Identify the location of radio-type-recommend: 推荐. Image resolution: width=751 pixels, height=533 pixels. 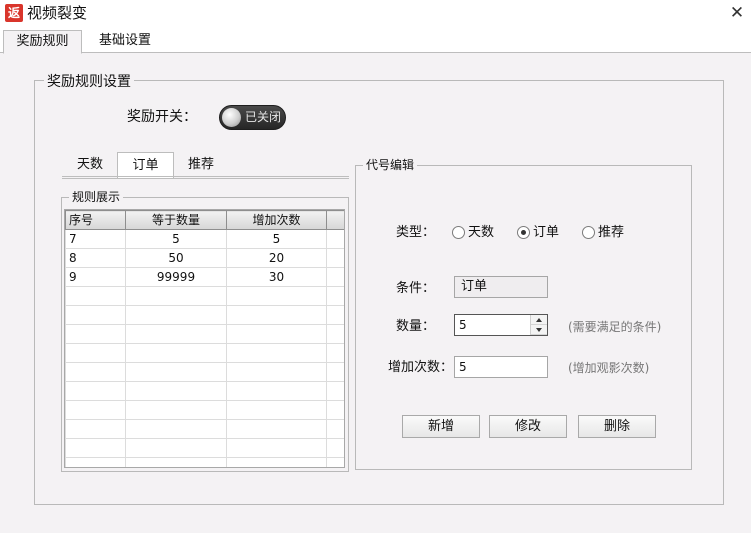
(604, 233).